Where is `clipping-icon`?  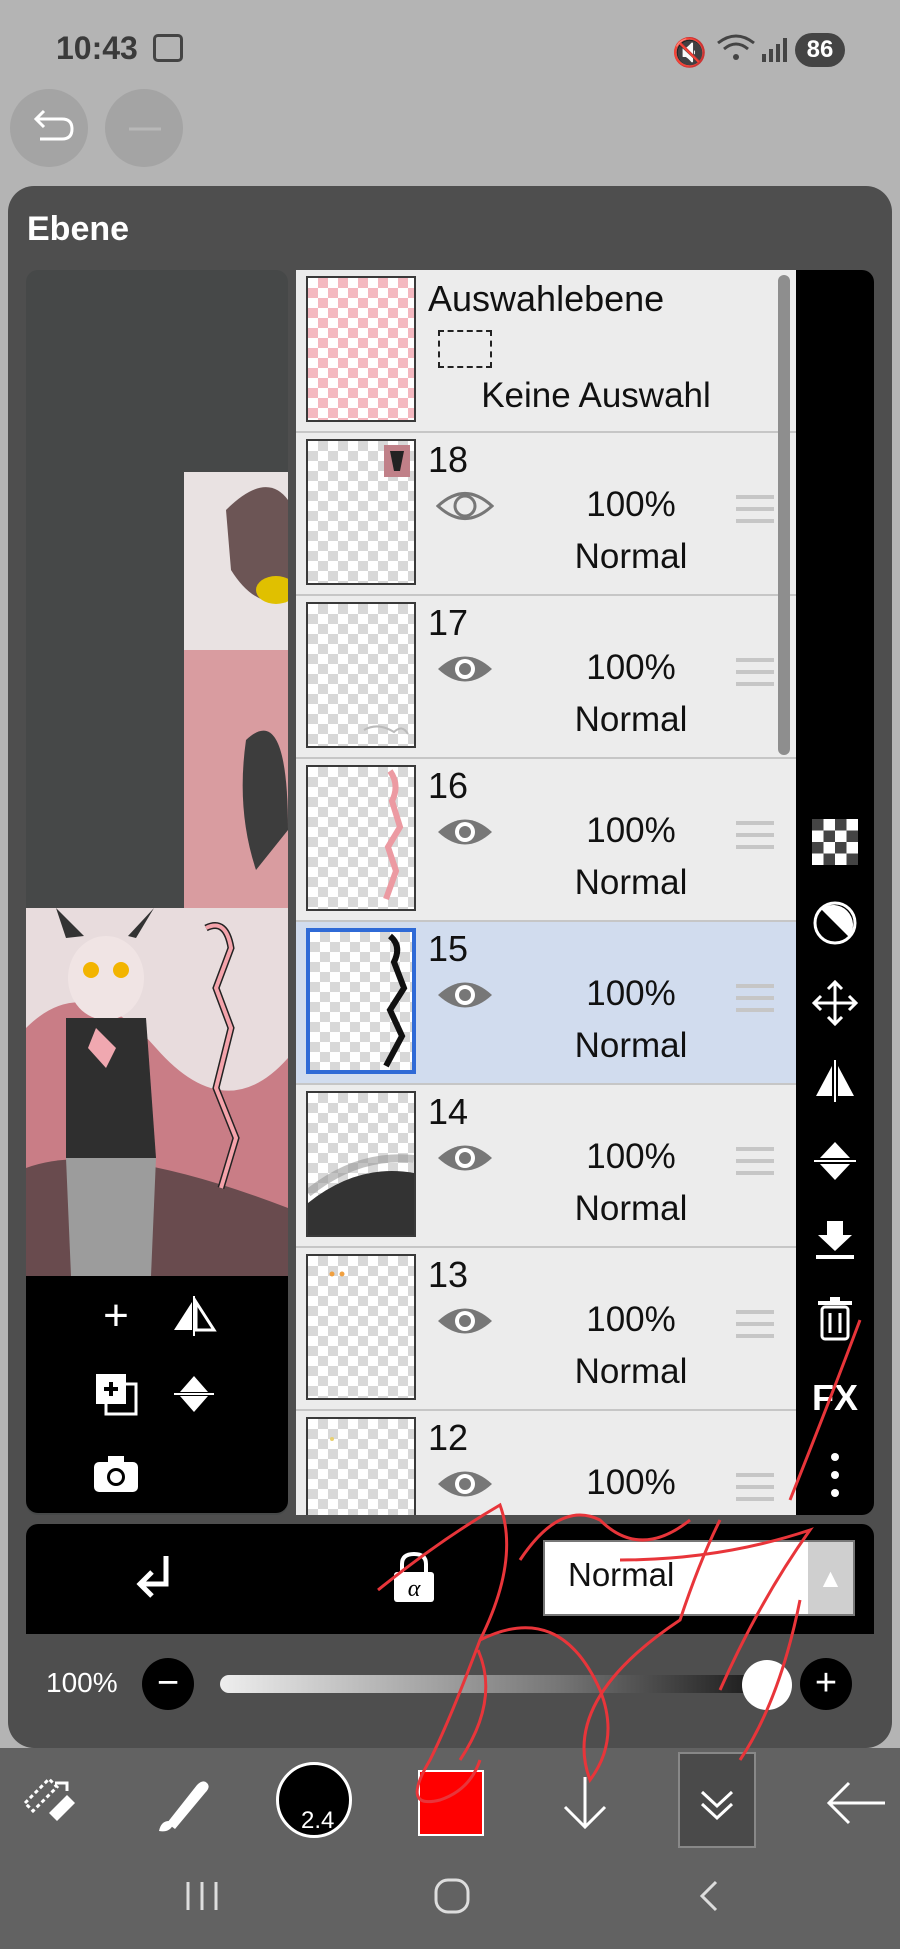 clipping-icon is located at coordinates (152, 1577).